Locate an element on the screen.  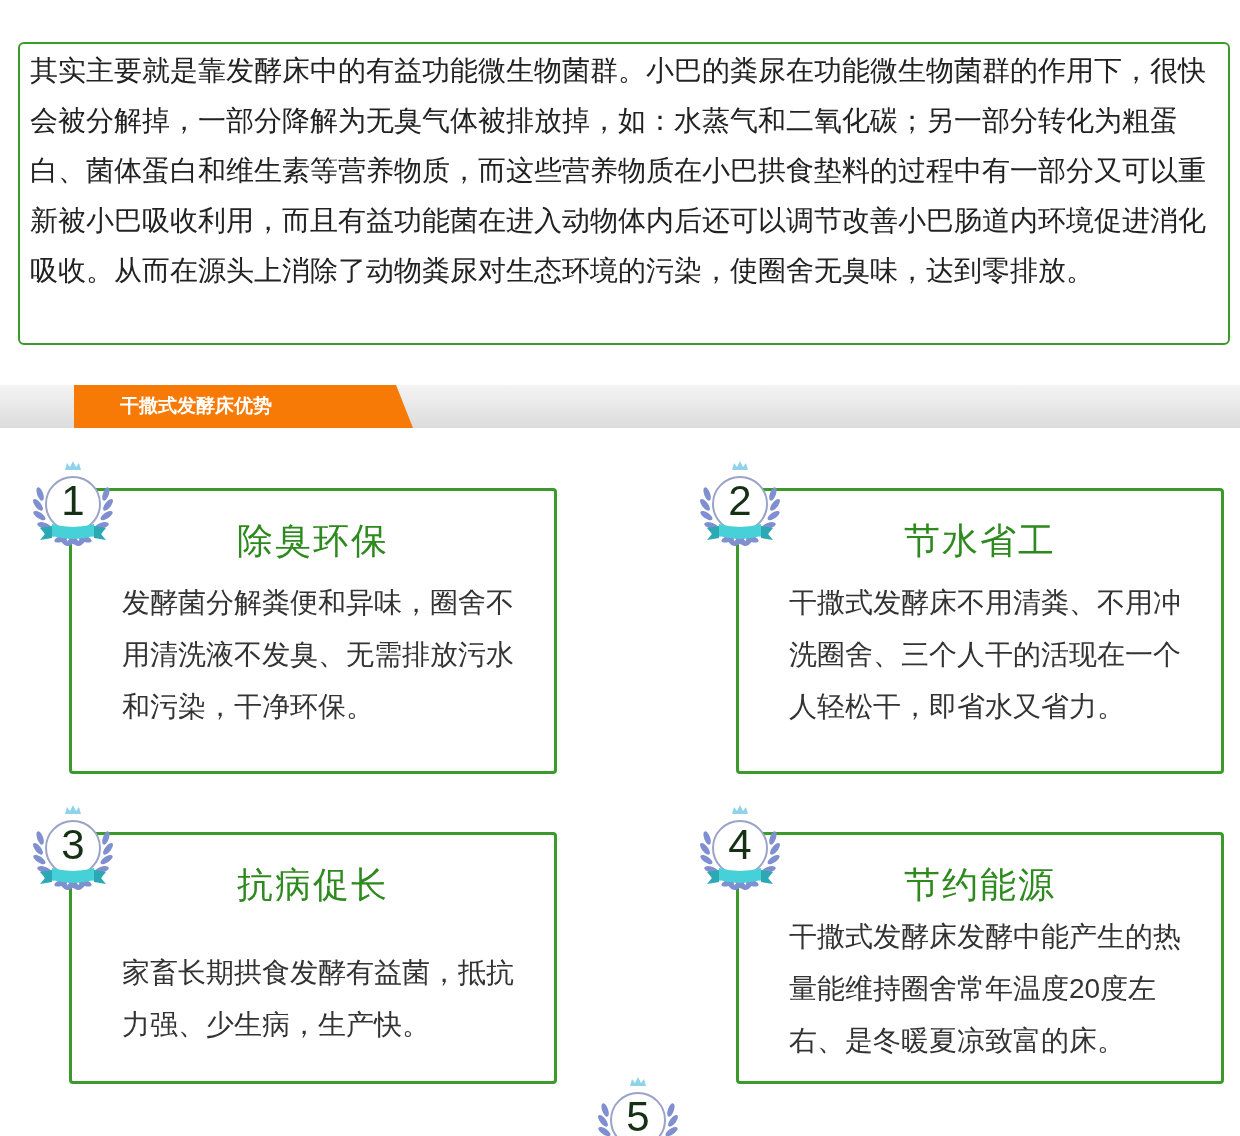
card-text: 干撒式发酵床不用清粪、不用冲洗圈舍、三个人干的活现在一个人轻松干，即省水又省力。 is located at coordinates (985, 655).